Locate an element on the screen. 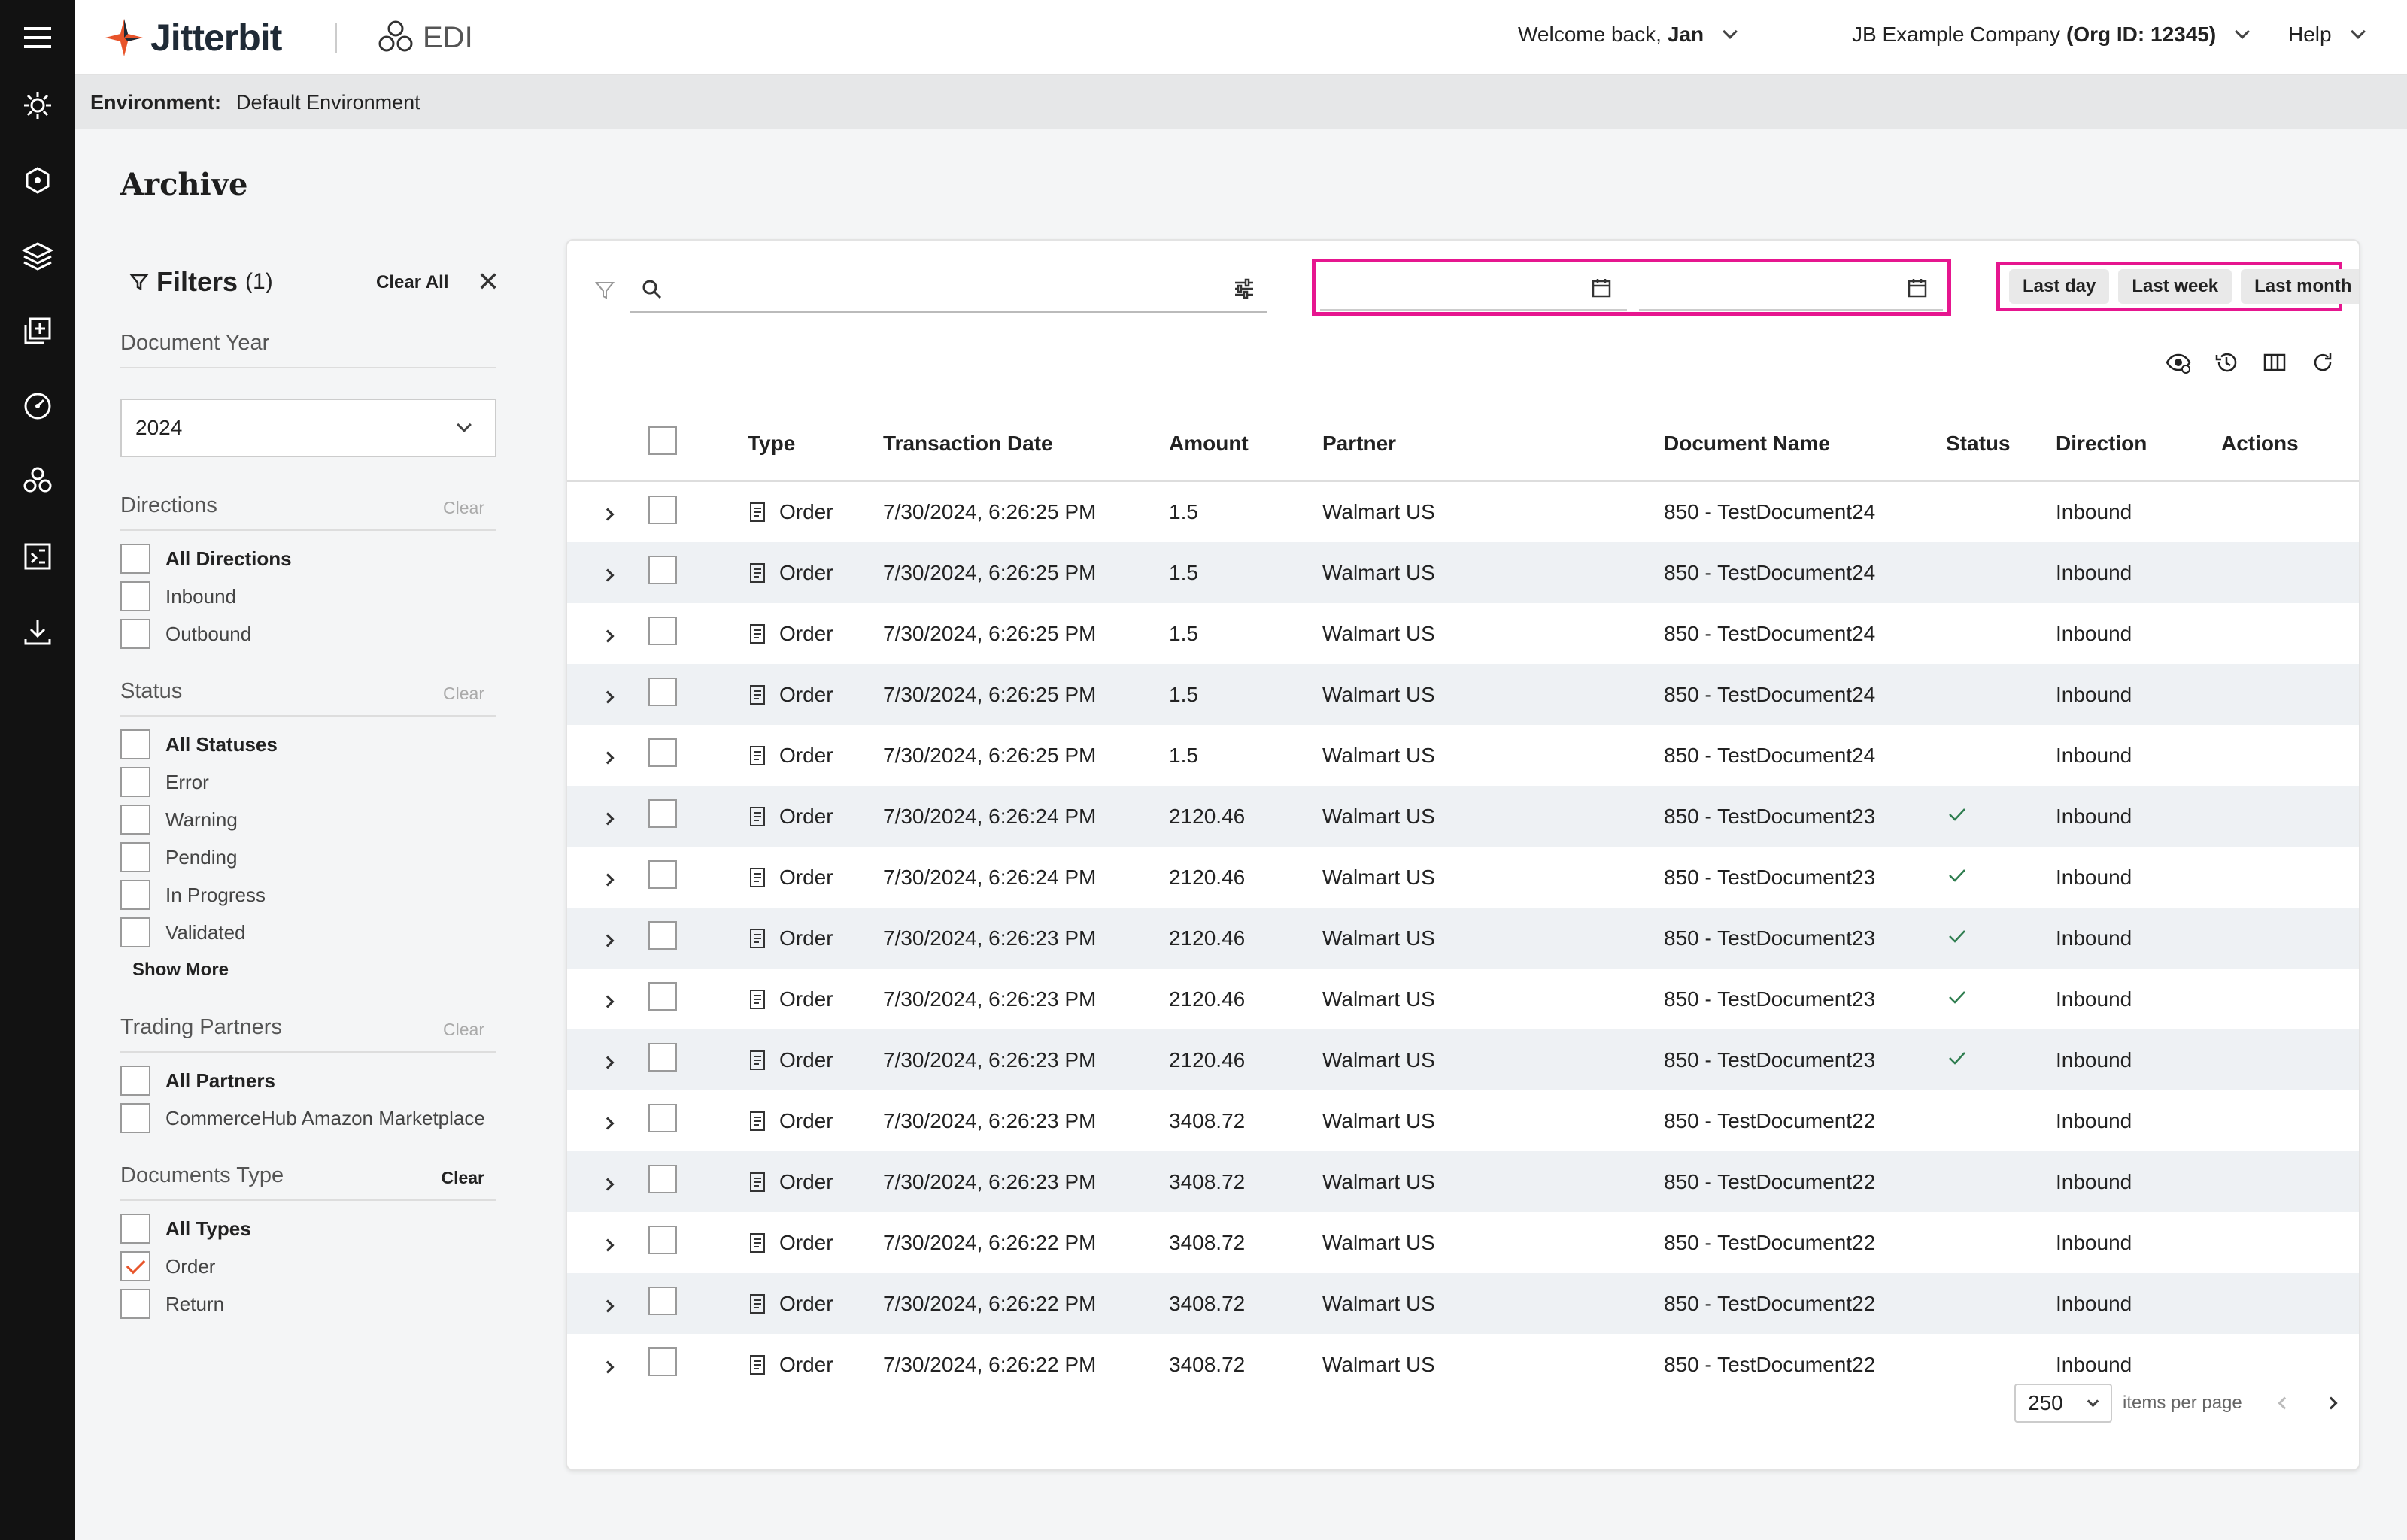 The width and height of the screenshot is (2407, 1540). option-order: Order is located at coordinates (308, 1266).